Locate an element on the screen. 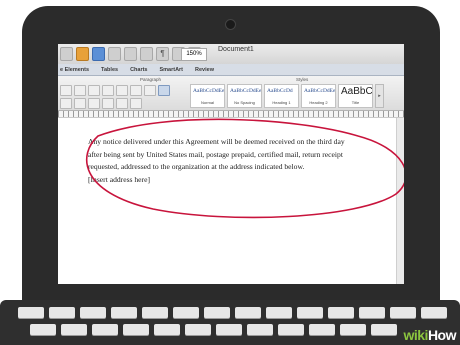 This screenshot has width=460, height=345. watermark-suffix: How is located at coordinates (442, 335).